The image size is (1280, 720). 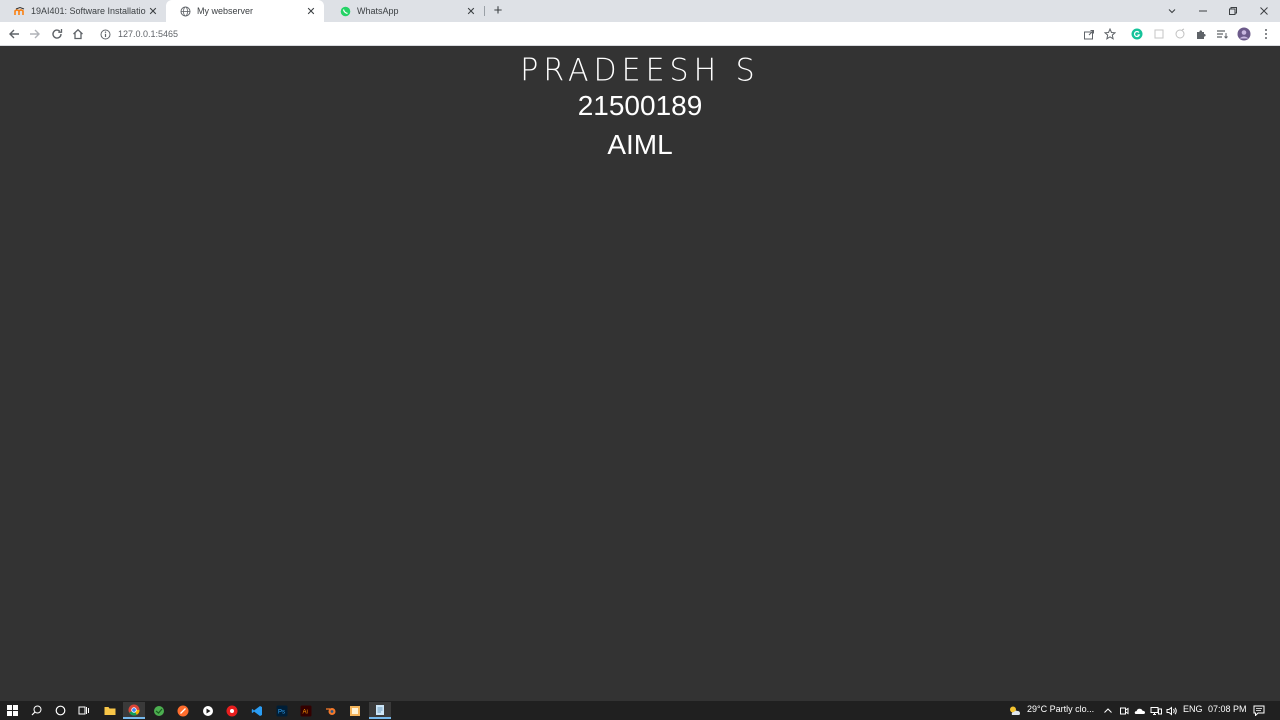 I want to click on site-info-icon, so click(x=105, y=34).